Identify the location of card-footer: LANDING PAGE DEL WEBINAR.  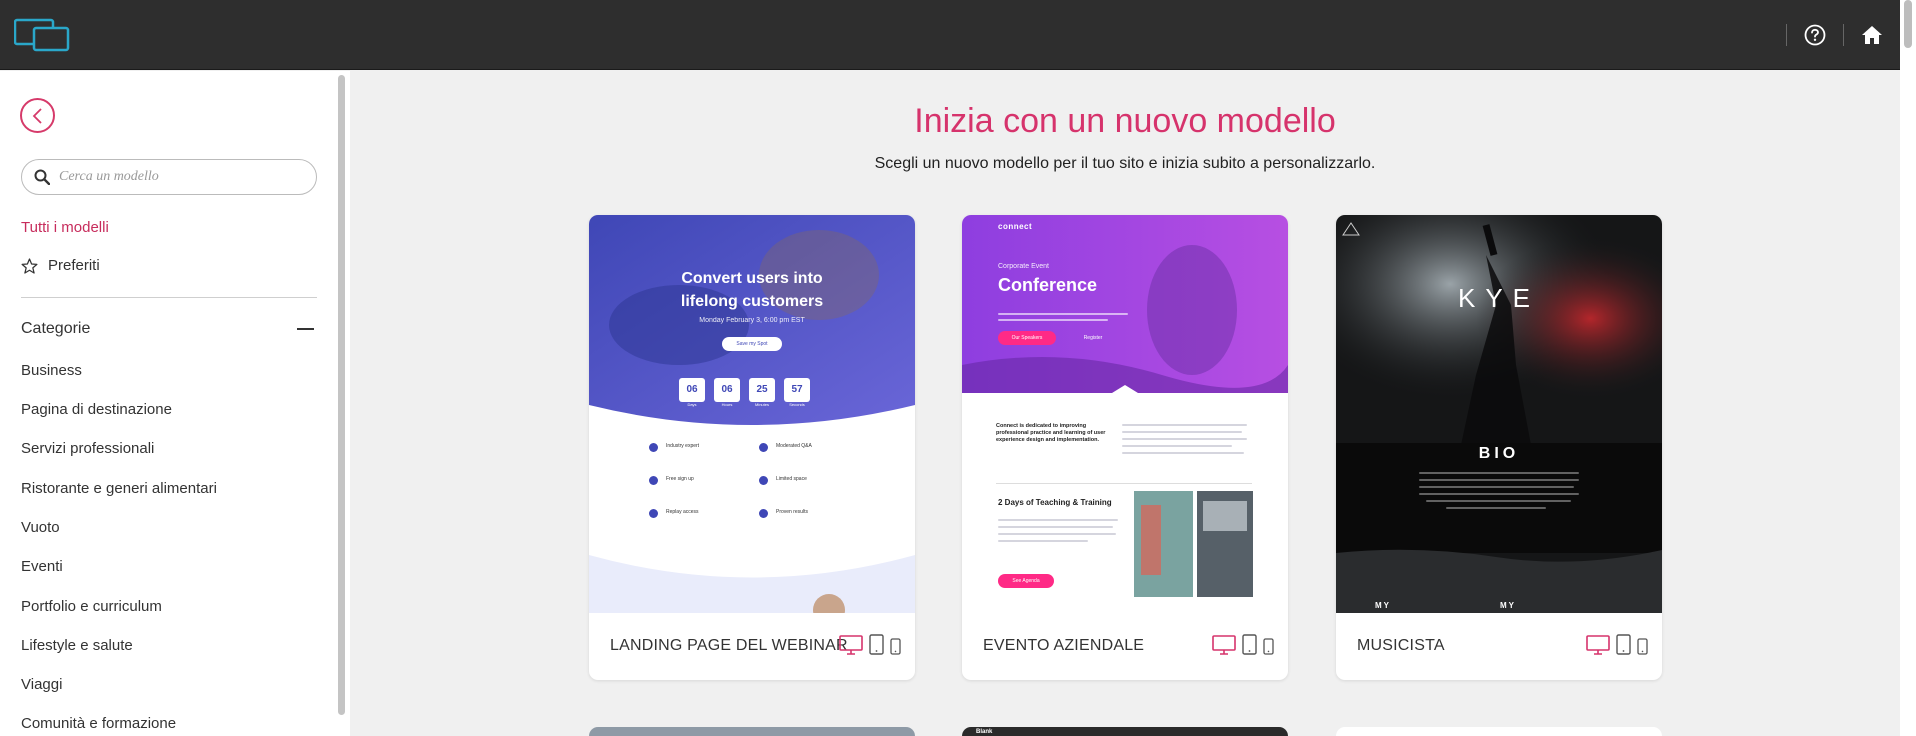
(752, 646).